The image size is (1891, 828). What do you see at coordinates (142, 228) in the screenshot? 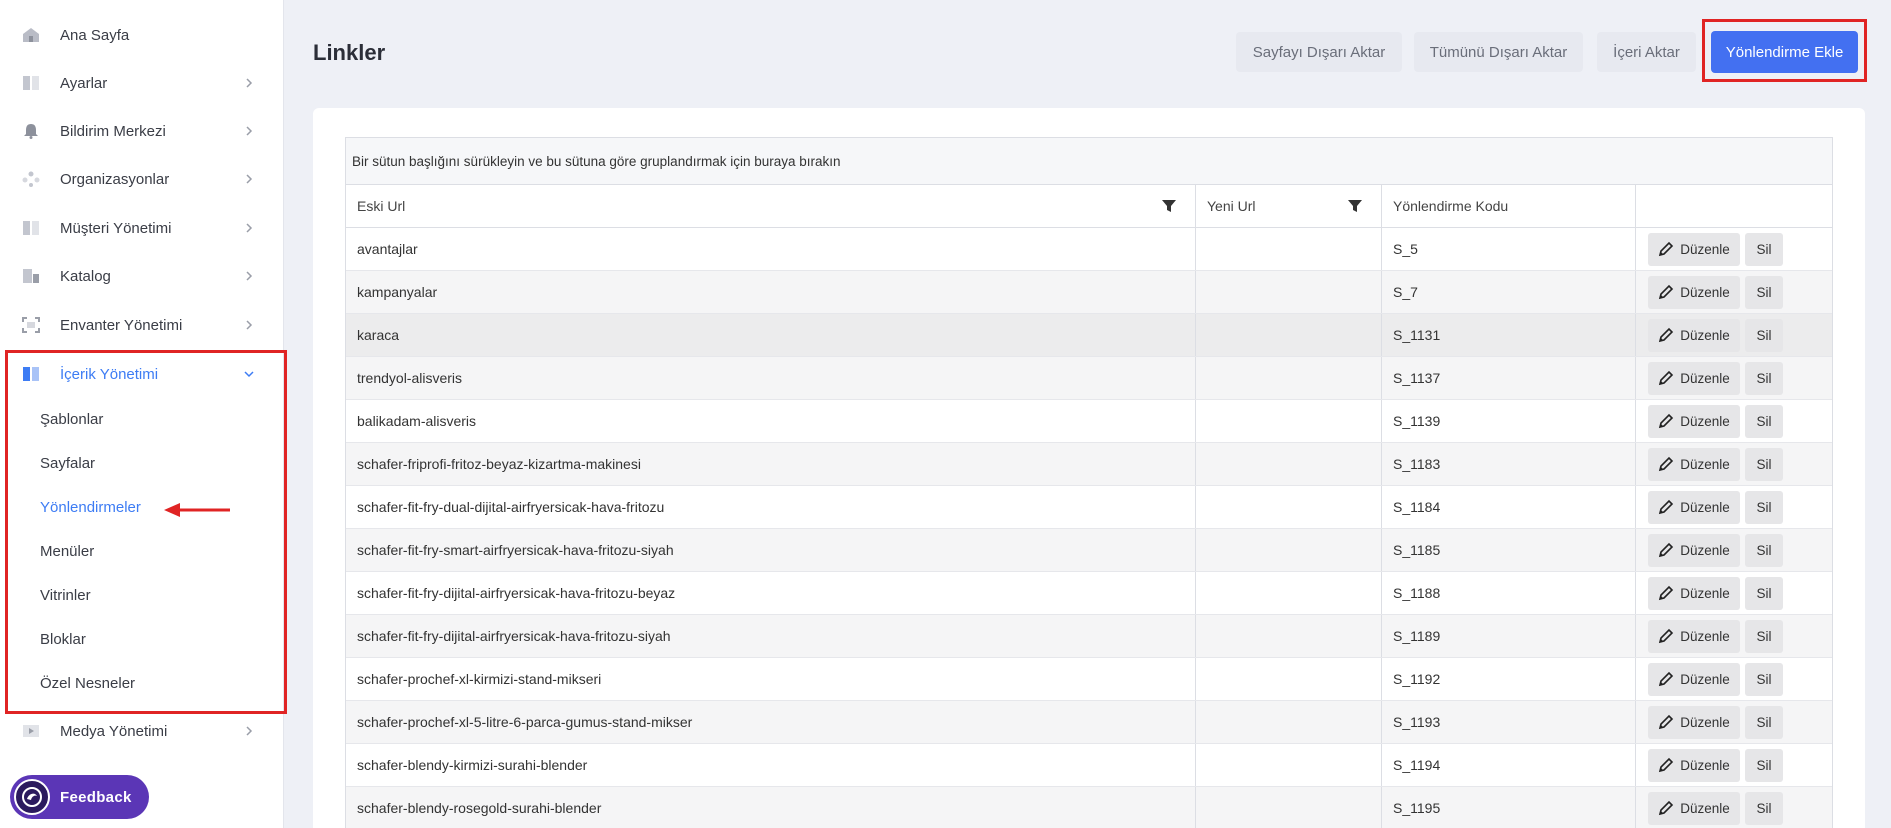
I see `nav-item-musteri-yonetimi: Müşteri Yönetimi` at bounding box center [142, 228].